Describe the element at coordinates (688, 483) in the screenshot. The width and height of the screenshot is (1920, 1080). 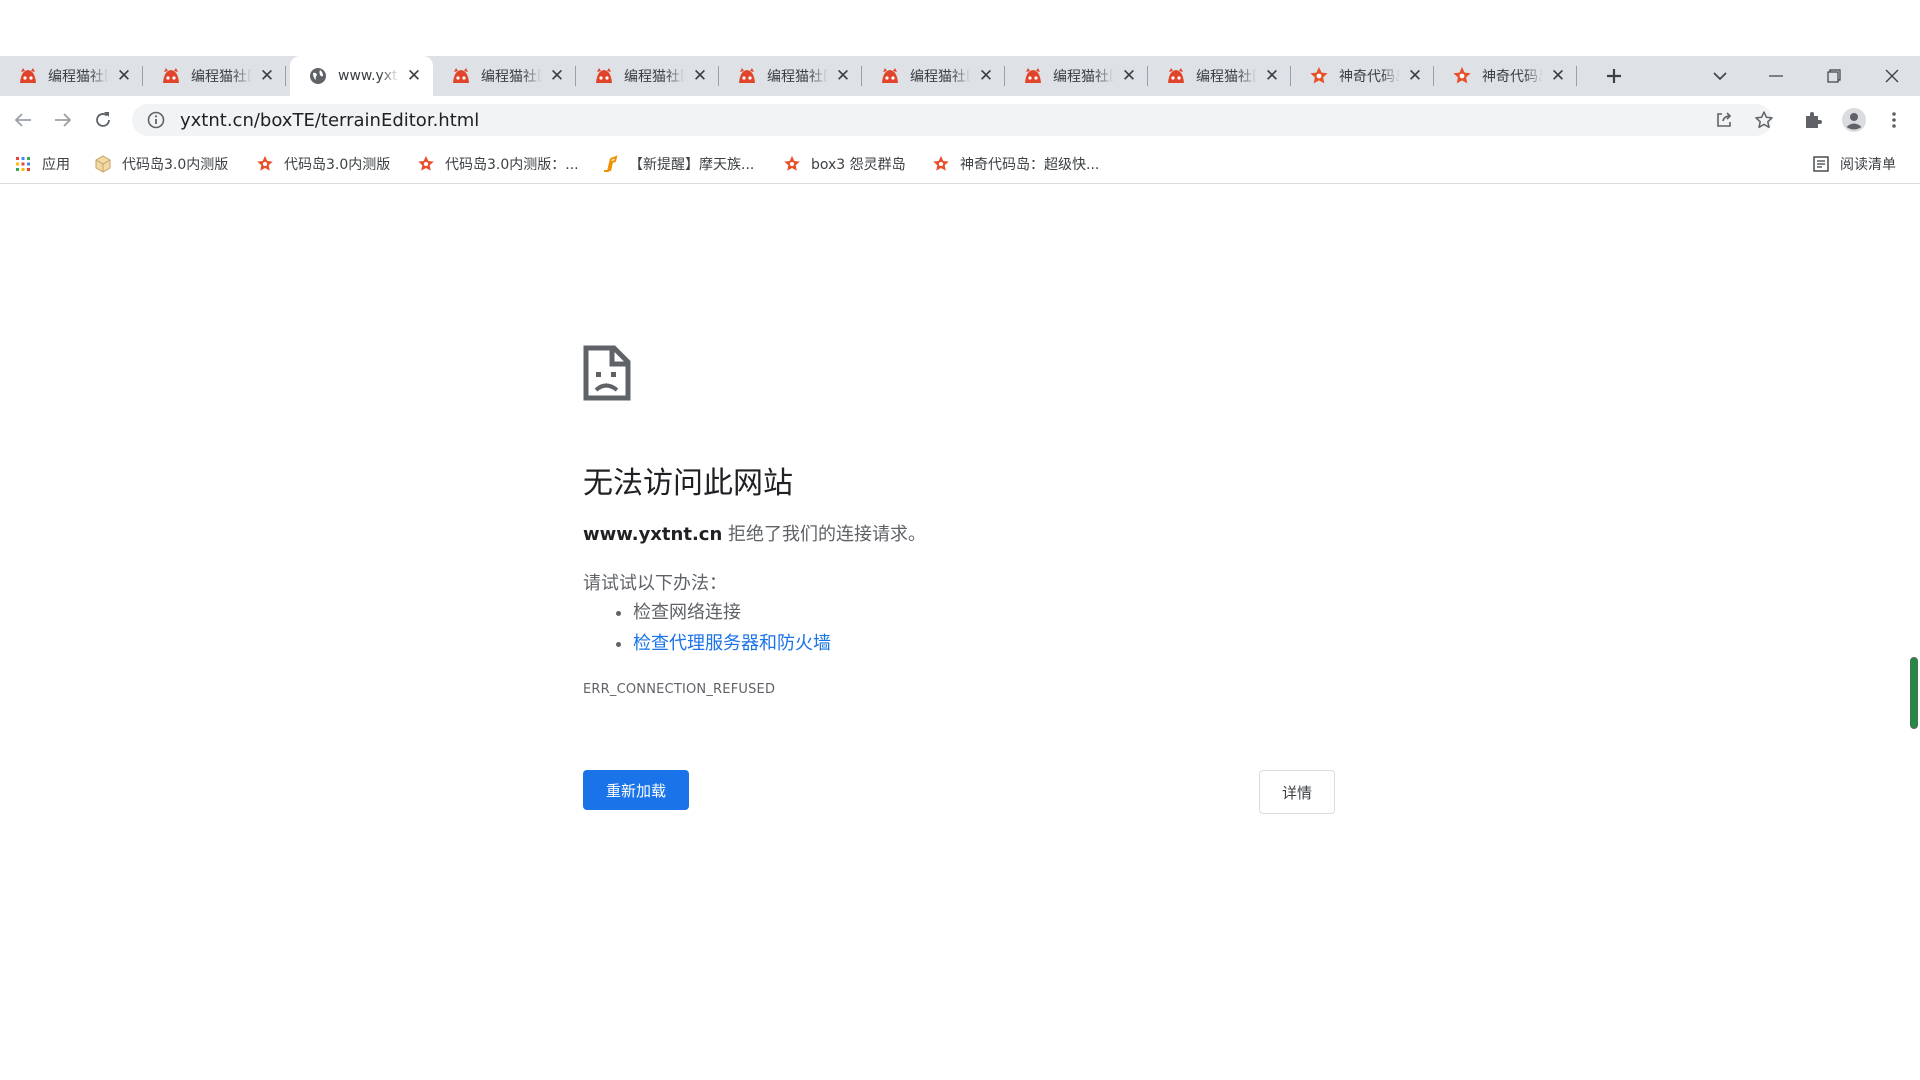
I see `error-heading: 无法访问此网站` at that location.